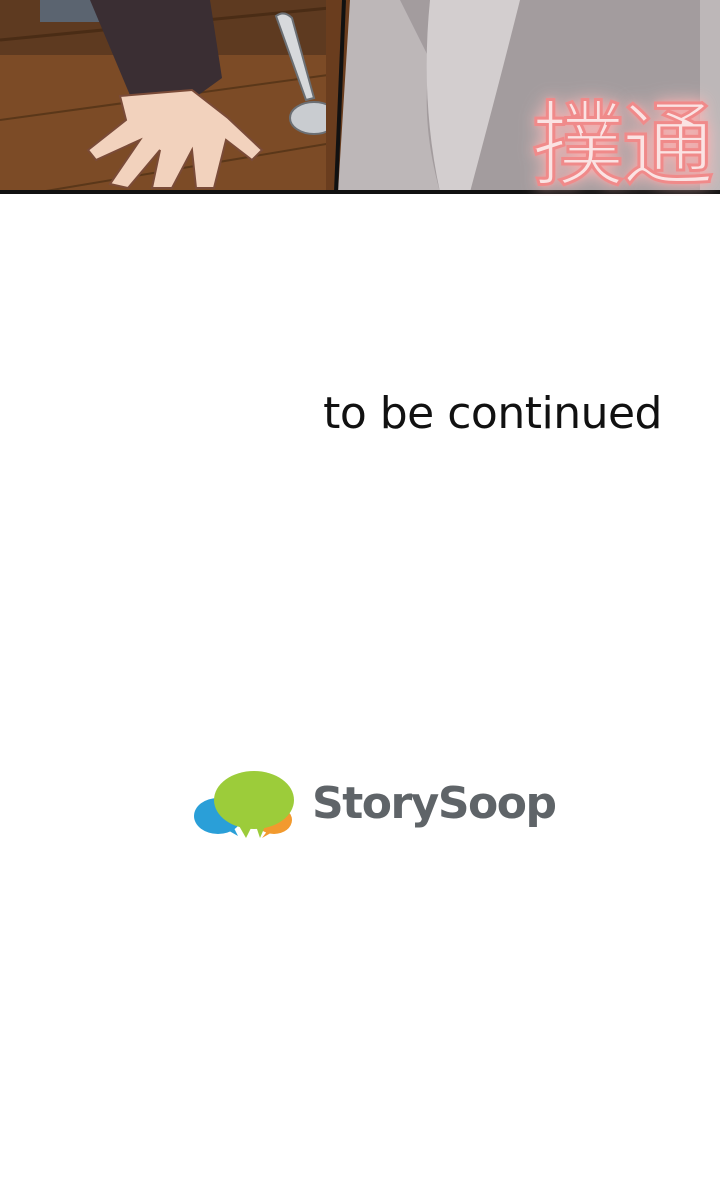 Image resolution: width=720 pixels, height=1179 pixels. Describe the element at coordinates (622, 144) in the screenshot. I see `sound-effect-text: 撲通` at that location.